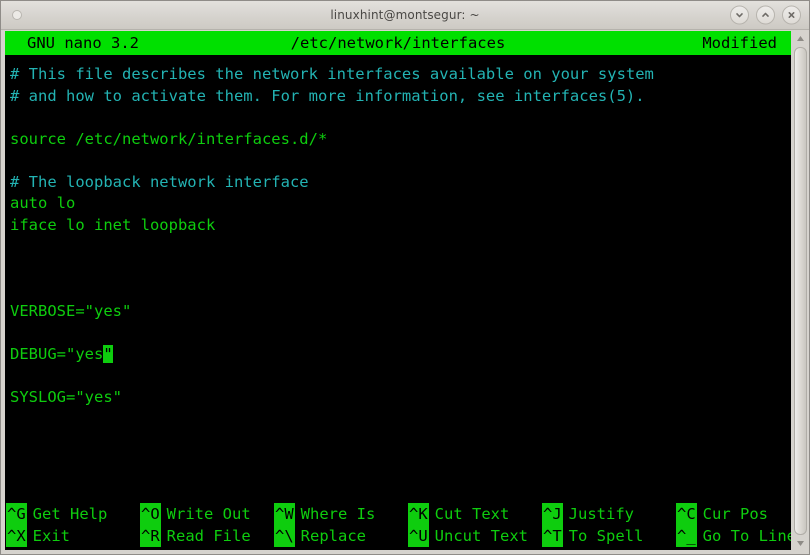 The width and height of the screenshot is (810, 555). I want to click on maximize-button, so click(765, 15).